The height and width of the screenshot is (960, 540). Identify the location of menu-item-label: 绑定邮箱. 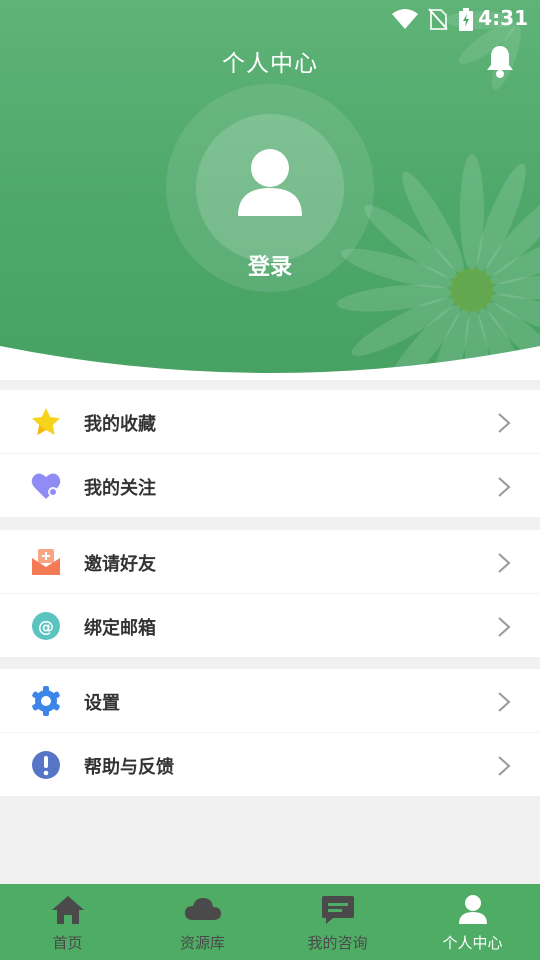
(120, 628).